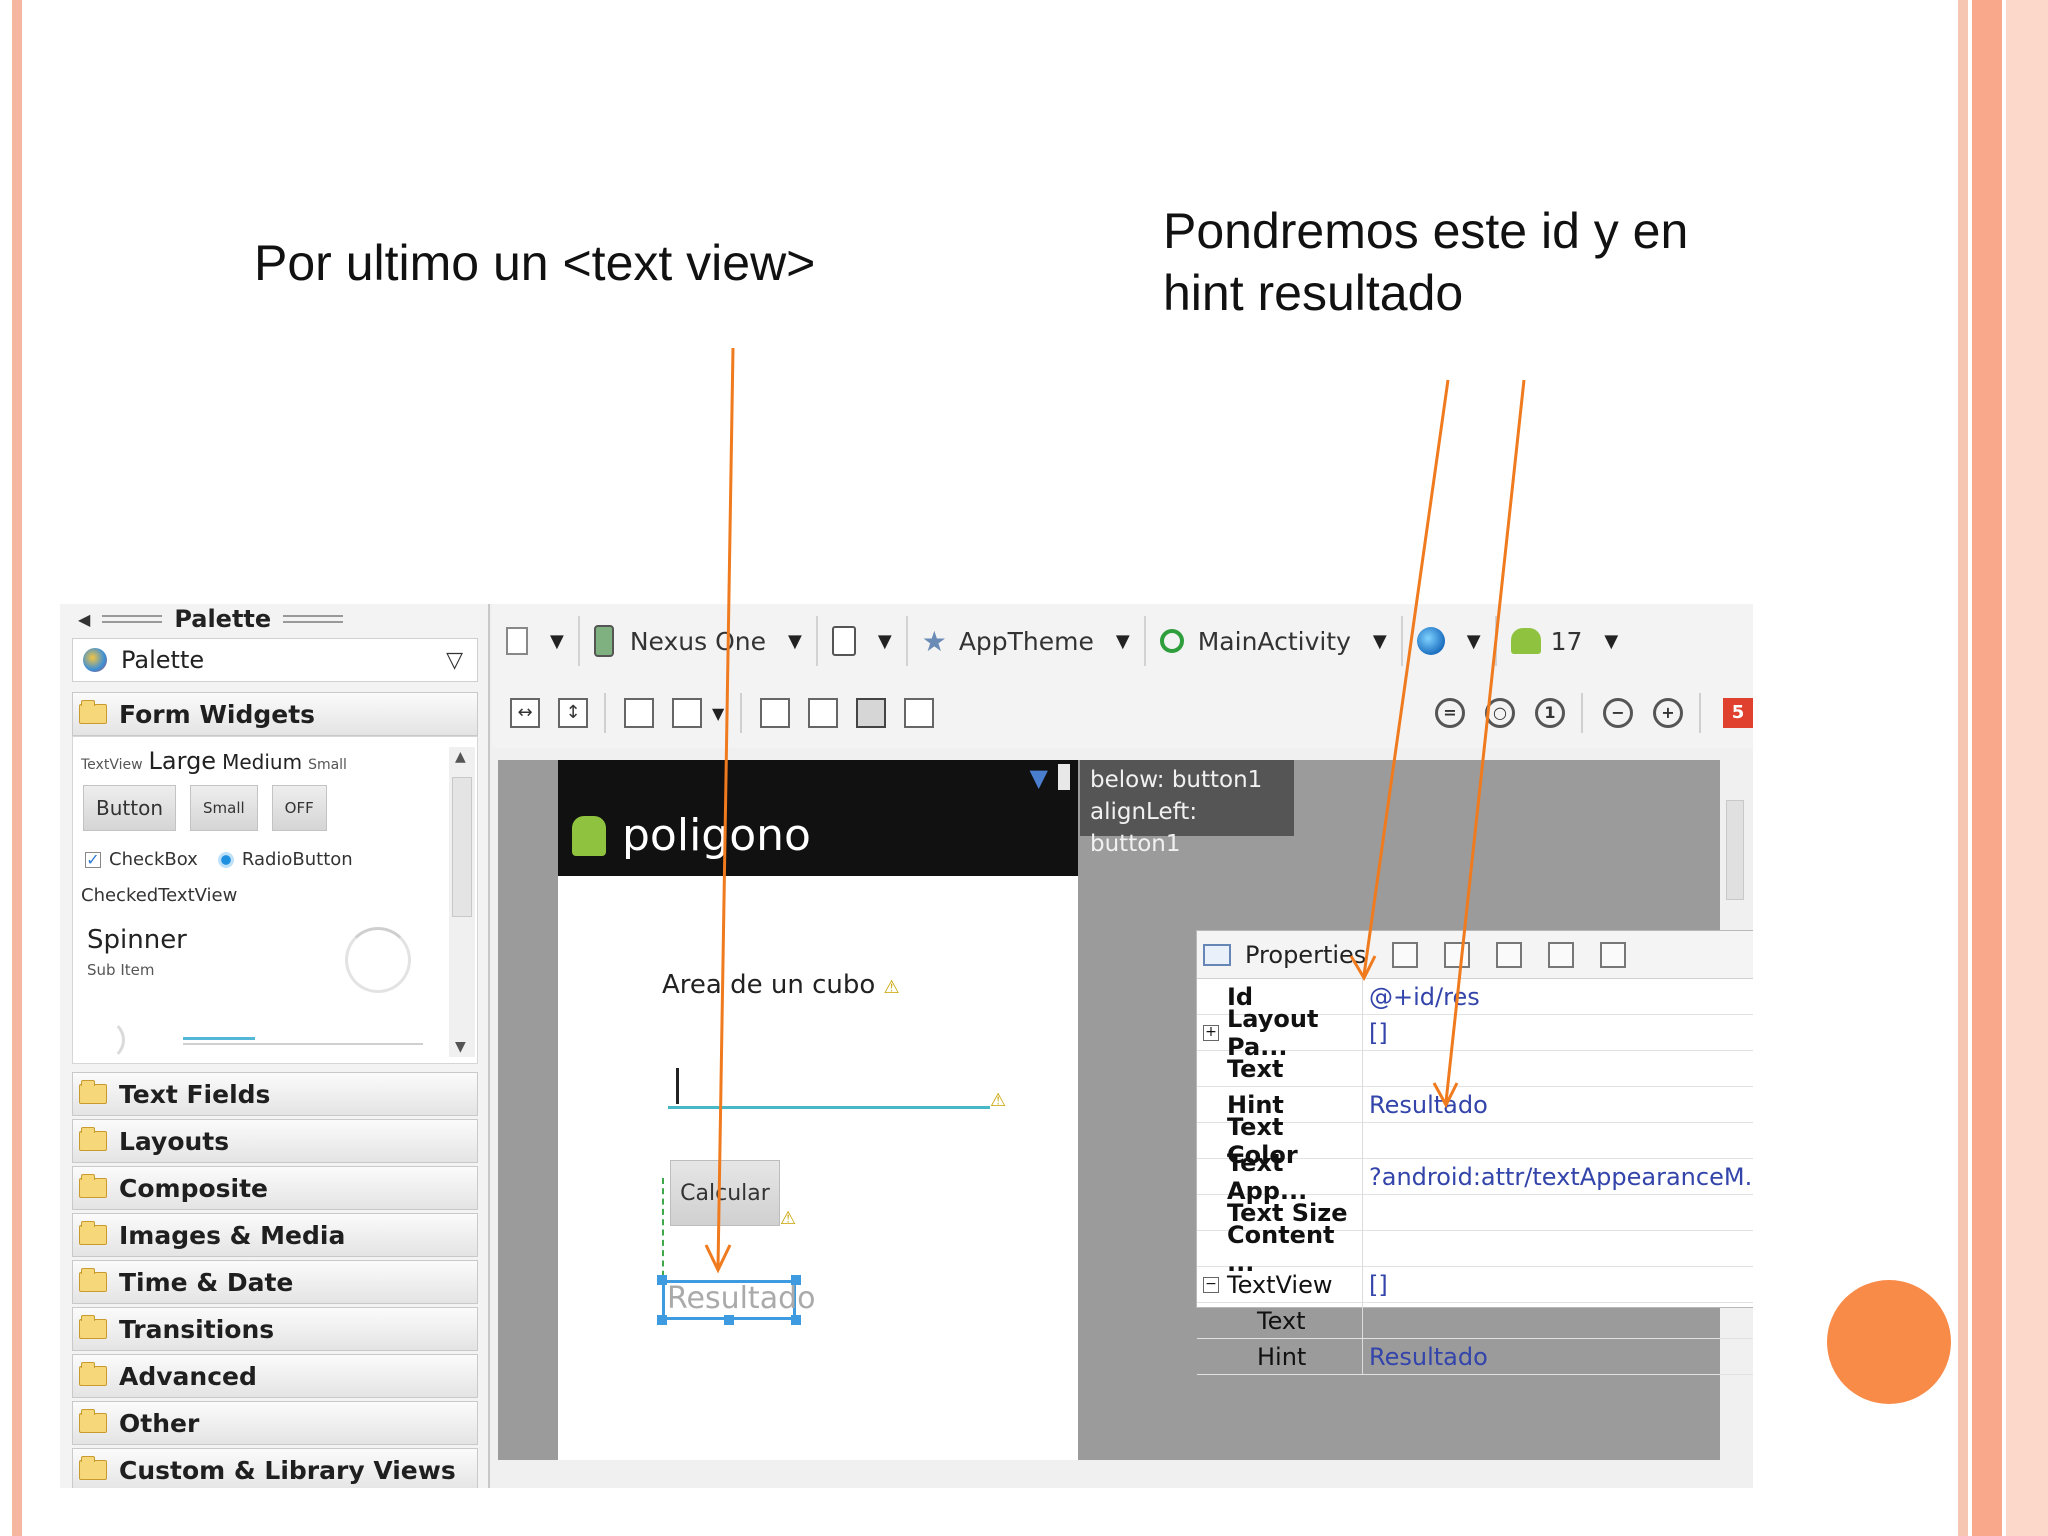 The width and height of the screenshot is (2048, 1536). I want to click on widget-radiobutton: RadioButton, so click(297, 859).